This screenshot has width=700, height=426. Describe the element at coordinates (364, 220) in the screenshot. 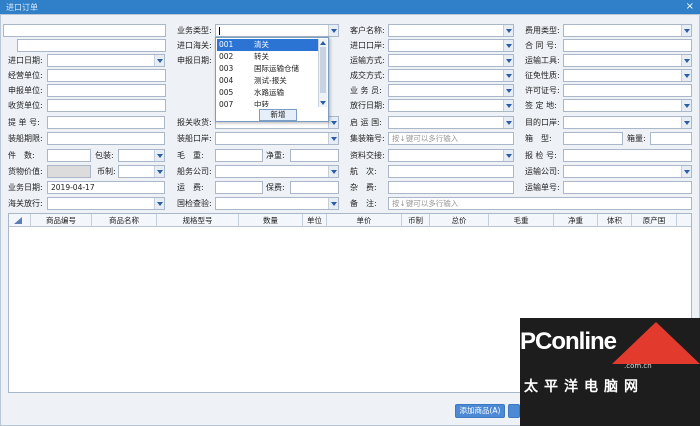

I see `column-header: 单价` at that location.